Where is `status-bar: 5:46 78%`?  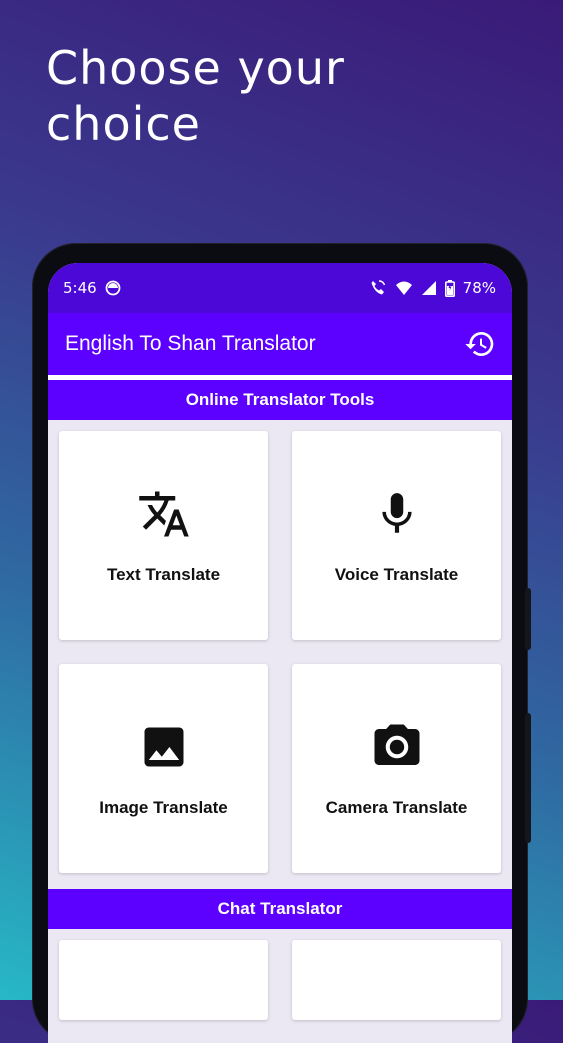
status-bar: 5:46 78% is located at coordinates (280, 288).